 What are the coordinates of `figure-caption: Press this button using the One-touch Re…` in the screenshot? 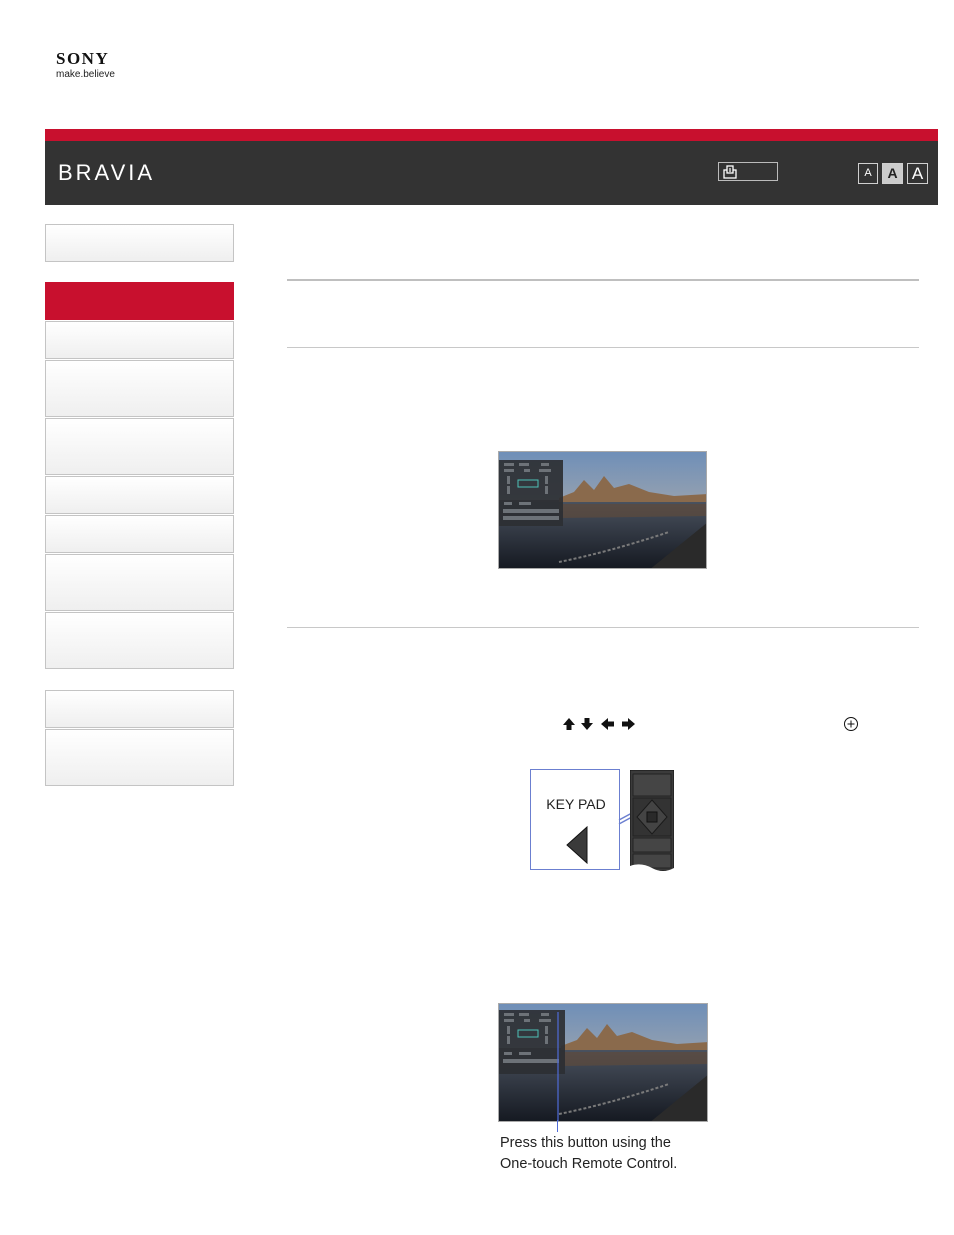 It's located at (620, 1154).